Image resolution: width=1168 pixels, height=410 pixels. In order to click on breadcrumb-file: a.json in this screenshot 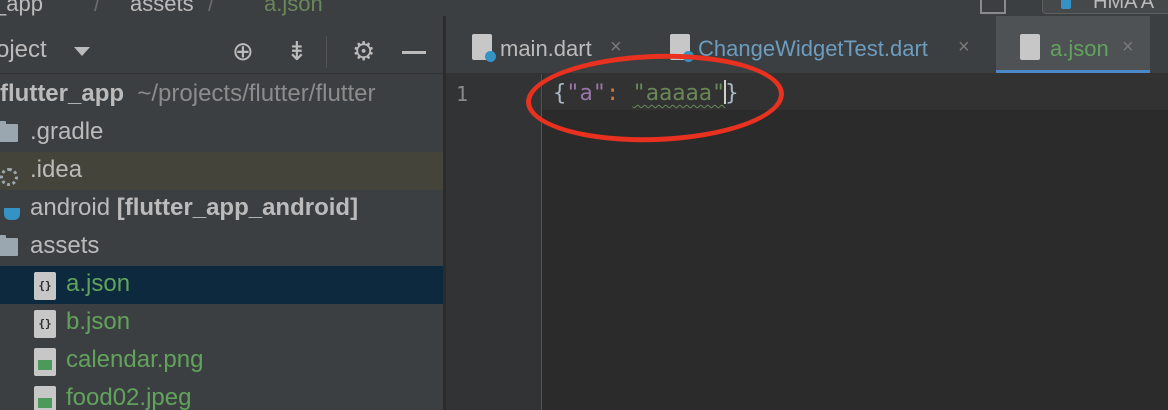, I will do `click(293, 8)`.